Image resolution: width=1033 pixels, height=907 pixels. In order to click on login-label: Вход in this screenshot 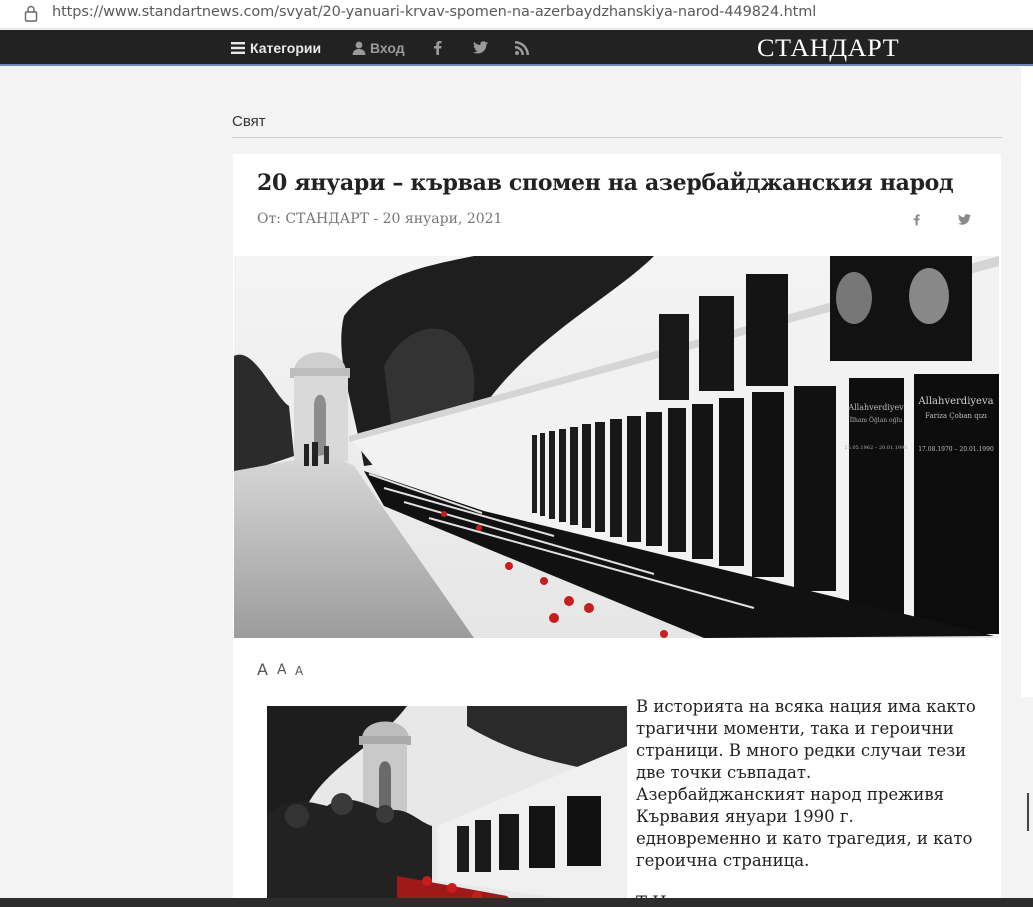, I will do `click(387, 48)`.